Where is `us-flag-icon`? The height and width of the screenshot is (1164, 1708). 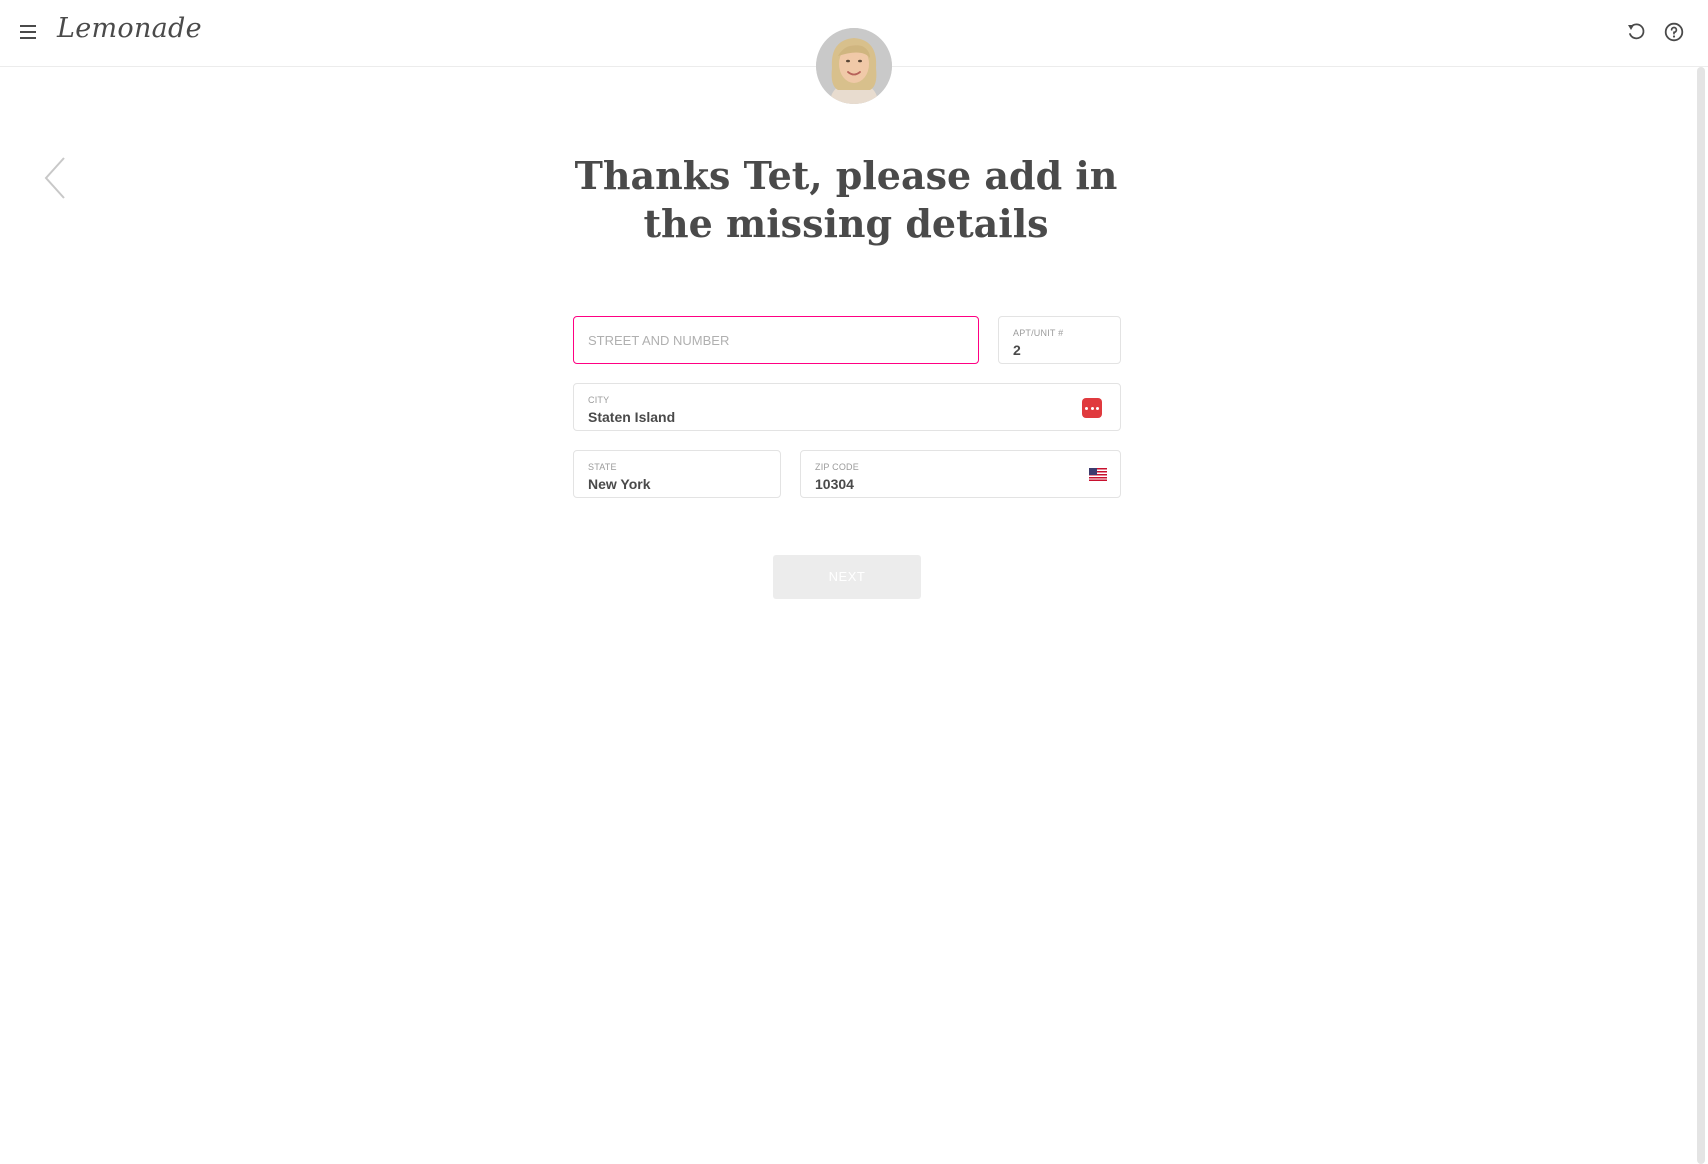 us-flag-icon is located at coordinates (1098, 474).